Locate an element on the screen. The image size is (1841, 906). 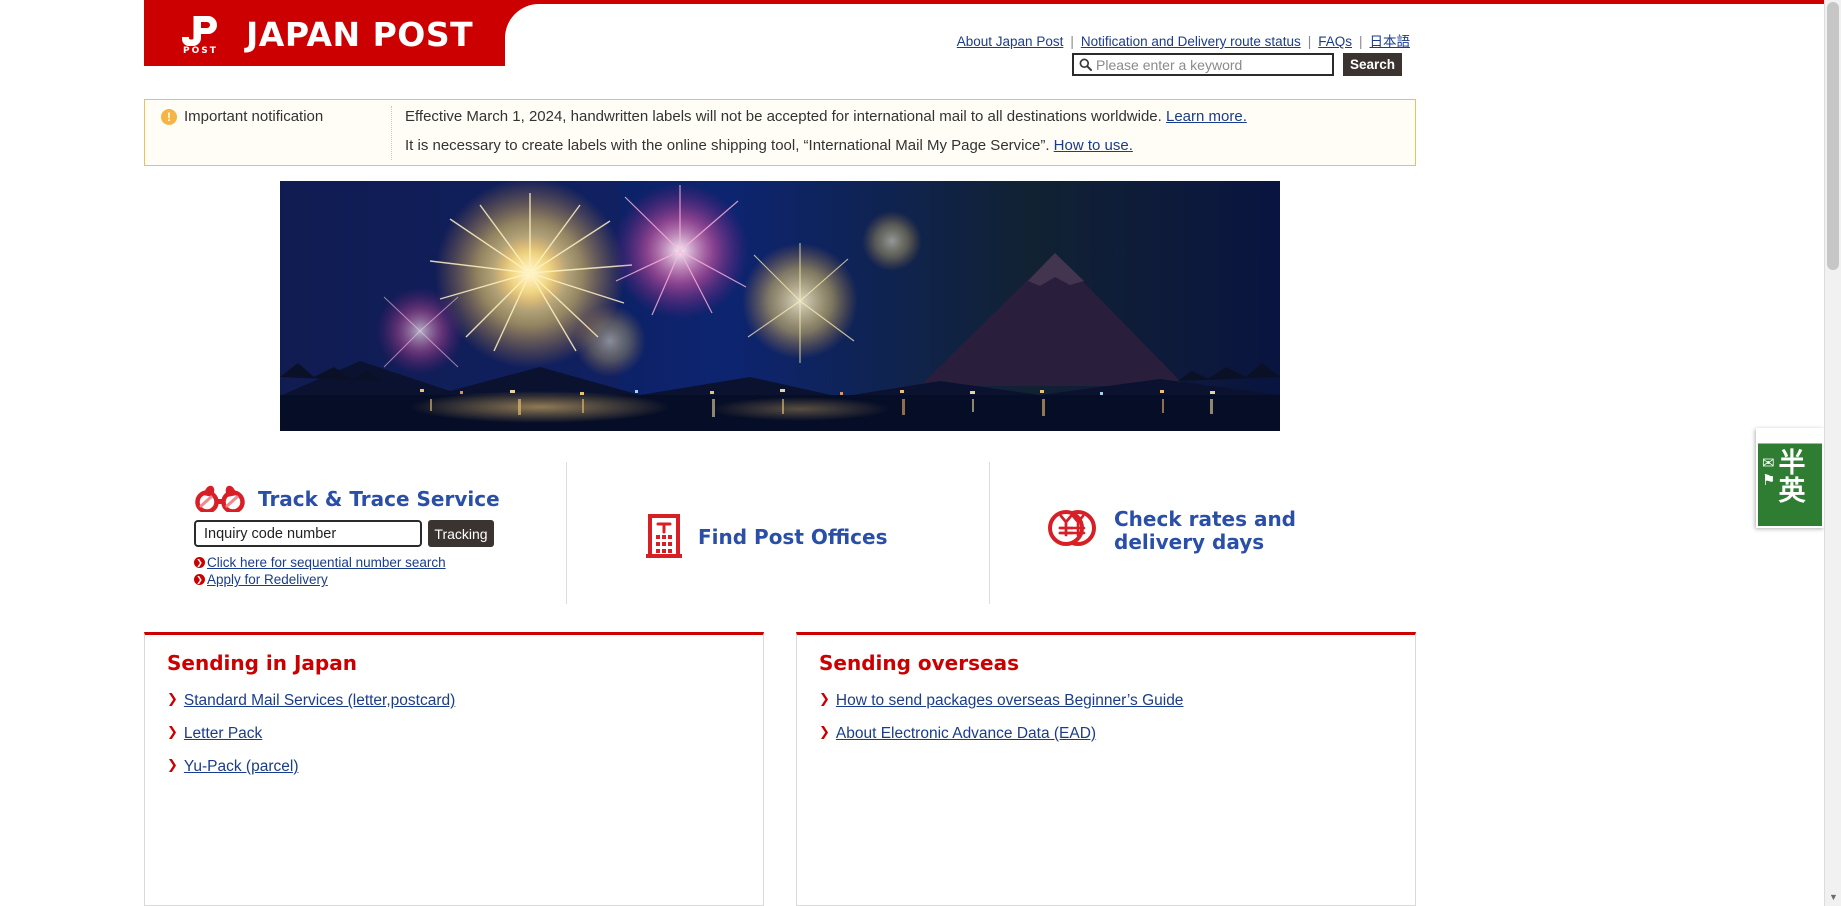
list-item: ❯ About Electronic Advance Data (EAD) is located at coordinates (1106, 734).